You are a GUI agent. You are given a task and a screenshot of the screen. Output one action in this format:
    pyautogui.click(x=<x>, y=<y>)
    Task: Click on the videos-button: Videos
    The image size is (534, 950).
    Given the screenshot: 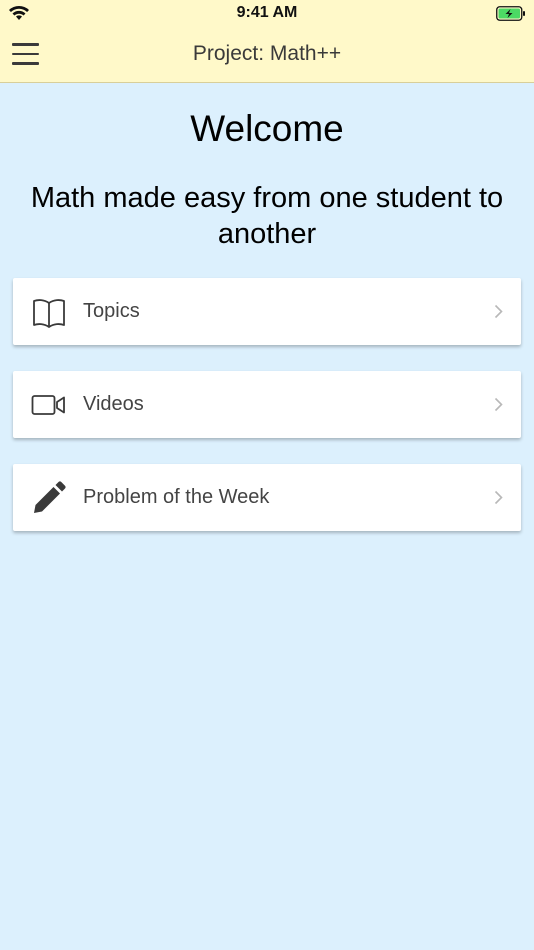 What is the action you would take?
    pyautogui.click(x=267, y=404)
    